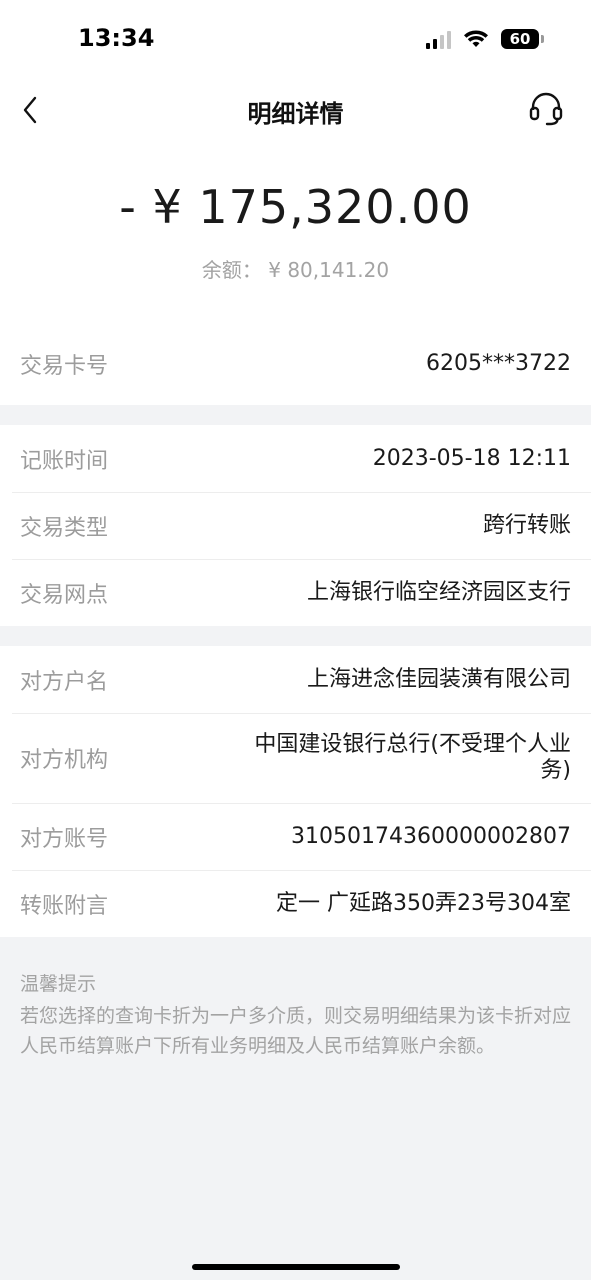 This screenshot has width=591, height=1280. Describe the element at coordinates (438, 592) in the screenshot. I see `transaction-branch-value: 上海银行临空经济园区支行` at that location.